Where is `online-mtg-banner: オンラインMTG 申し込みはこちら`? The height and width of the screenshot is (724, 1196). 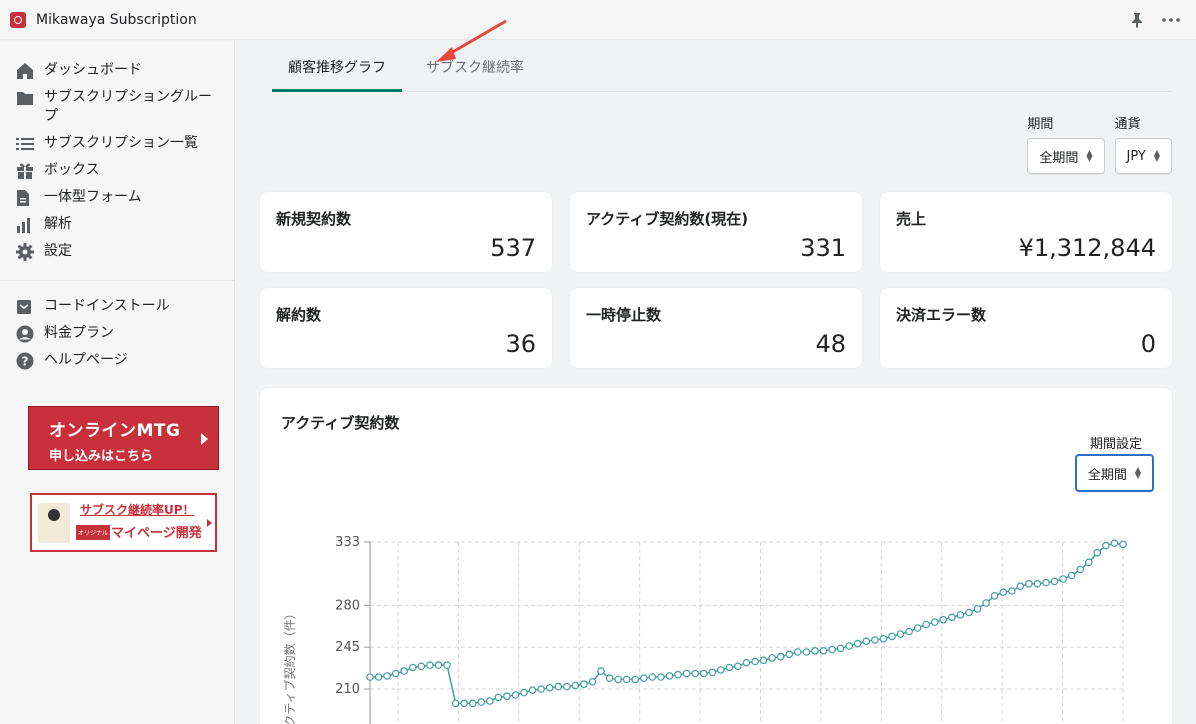 online-mtg-banner: オンラインMTG 申し込みはこちら is located at coordinates (123, 438).